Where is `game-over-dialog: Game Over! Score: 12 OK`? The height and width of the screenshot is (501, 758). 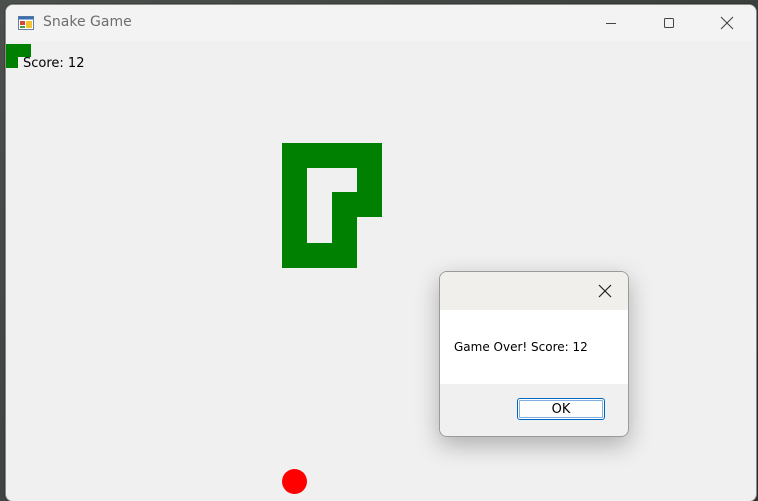 game-over-dialog: Game Over! Score: 12 OK is located at coordinates (534, 354).